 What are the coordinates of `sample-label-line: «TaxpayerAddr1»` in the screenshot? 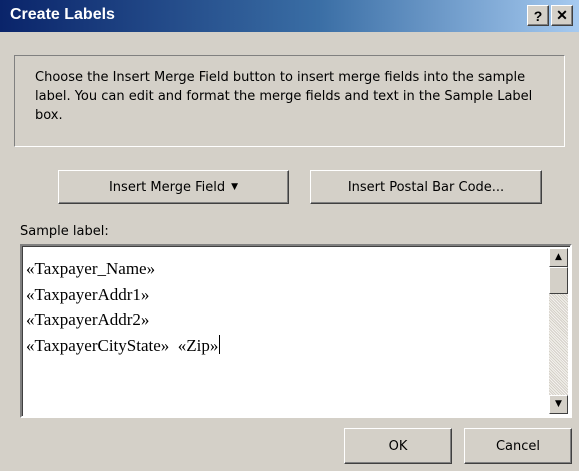 It's located at (88, 294).